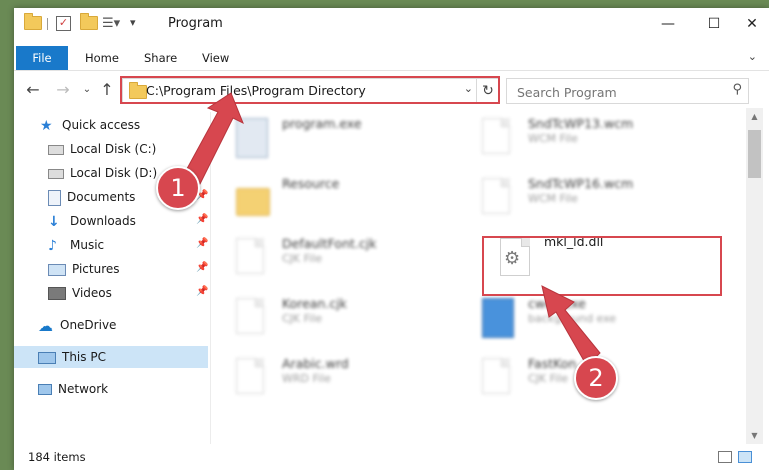 This screenshot has height=470, width=769. Describe the element at coordinates (84, 269) in the screenshot. I see `sidebar-item-pictures: Pictures` at that location.